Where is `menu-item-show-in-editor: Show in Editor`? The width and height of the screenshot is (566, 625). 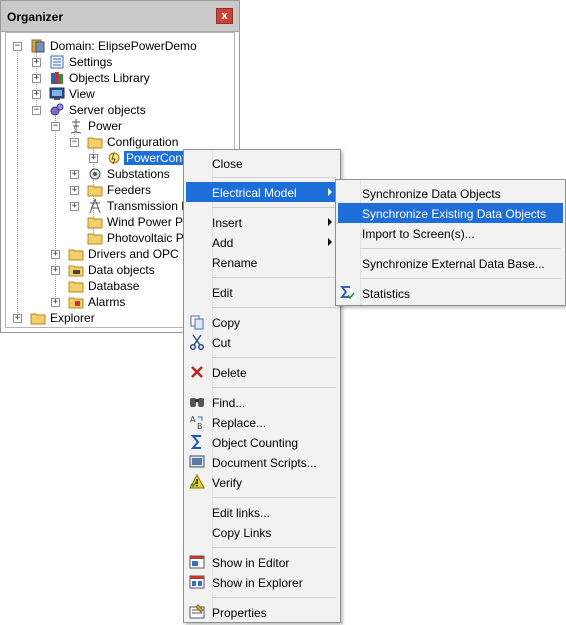 menu-item-show-in-editor: Show in Editor is located at coordinates (262, 562).